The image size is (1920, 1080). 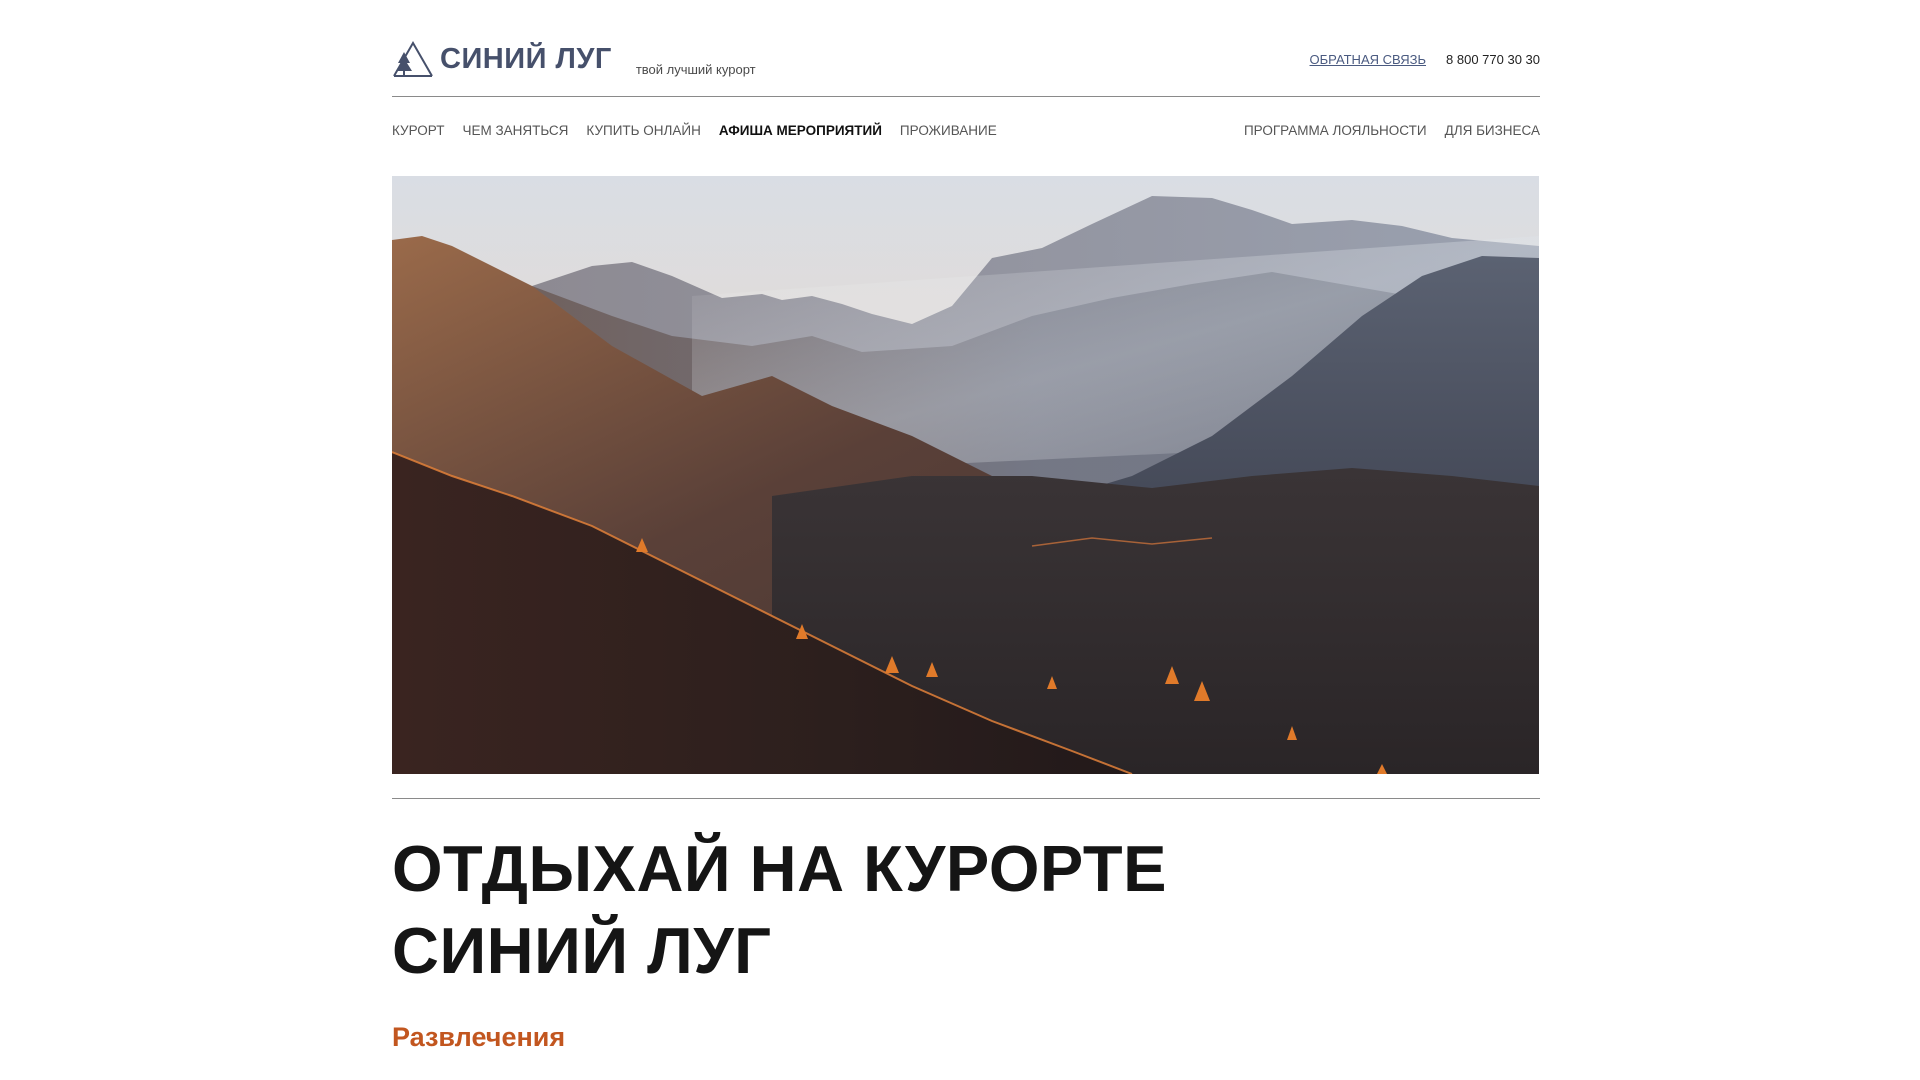 What do you see at coordinates (695, 69) in the screenshot?
I see `tagline: твой лучший курорт` at bounding box center [695, 69].